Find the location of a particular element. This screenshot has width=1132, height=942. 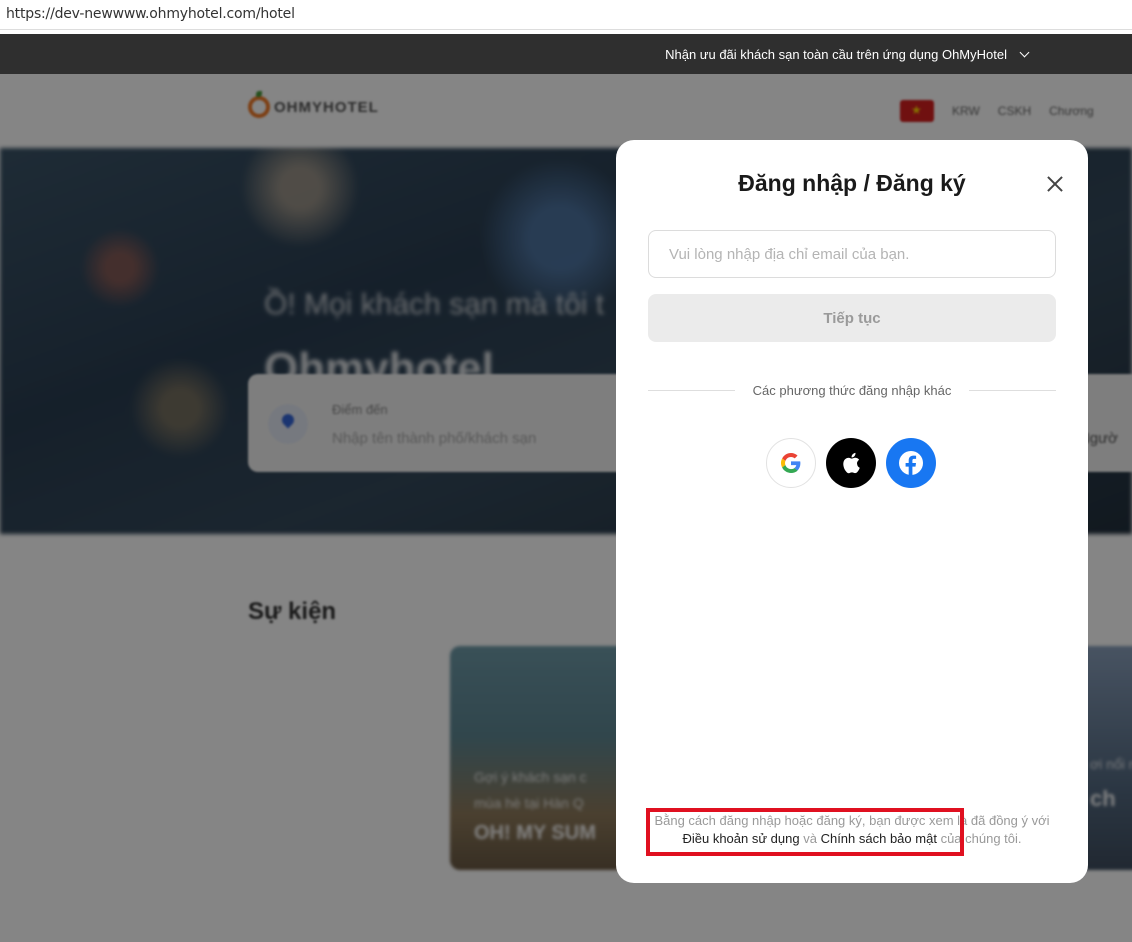

google-login-button is located at coordinates (791, 463).